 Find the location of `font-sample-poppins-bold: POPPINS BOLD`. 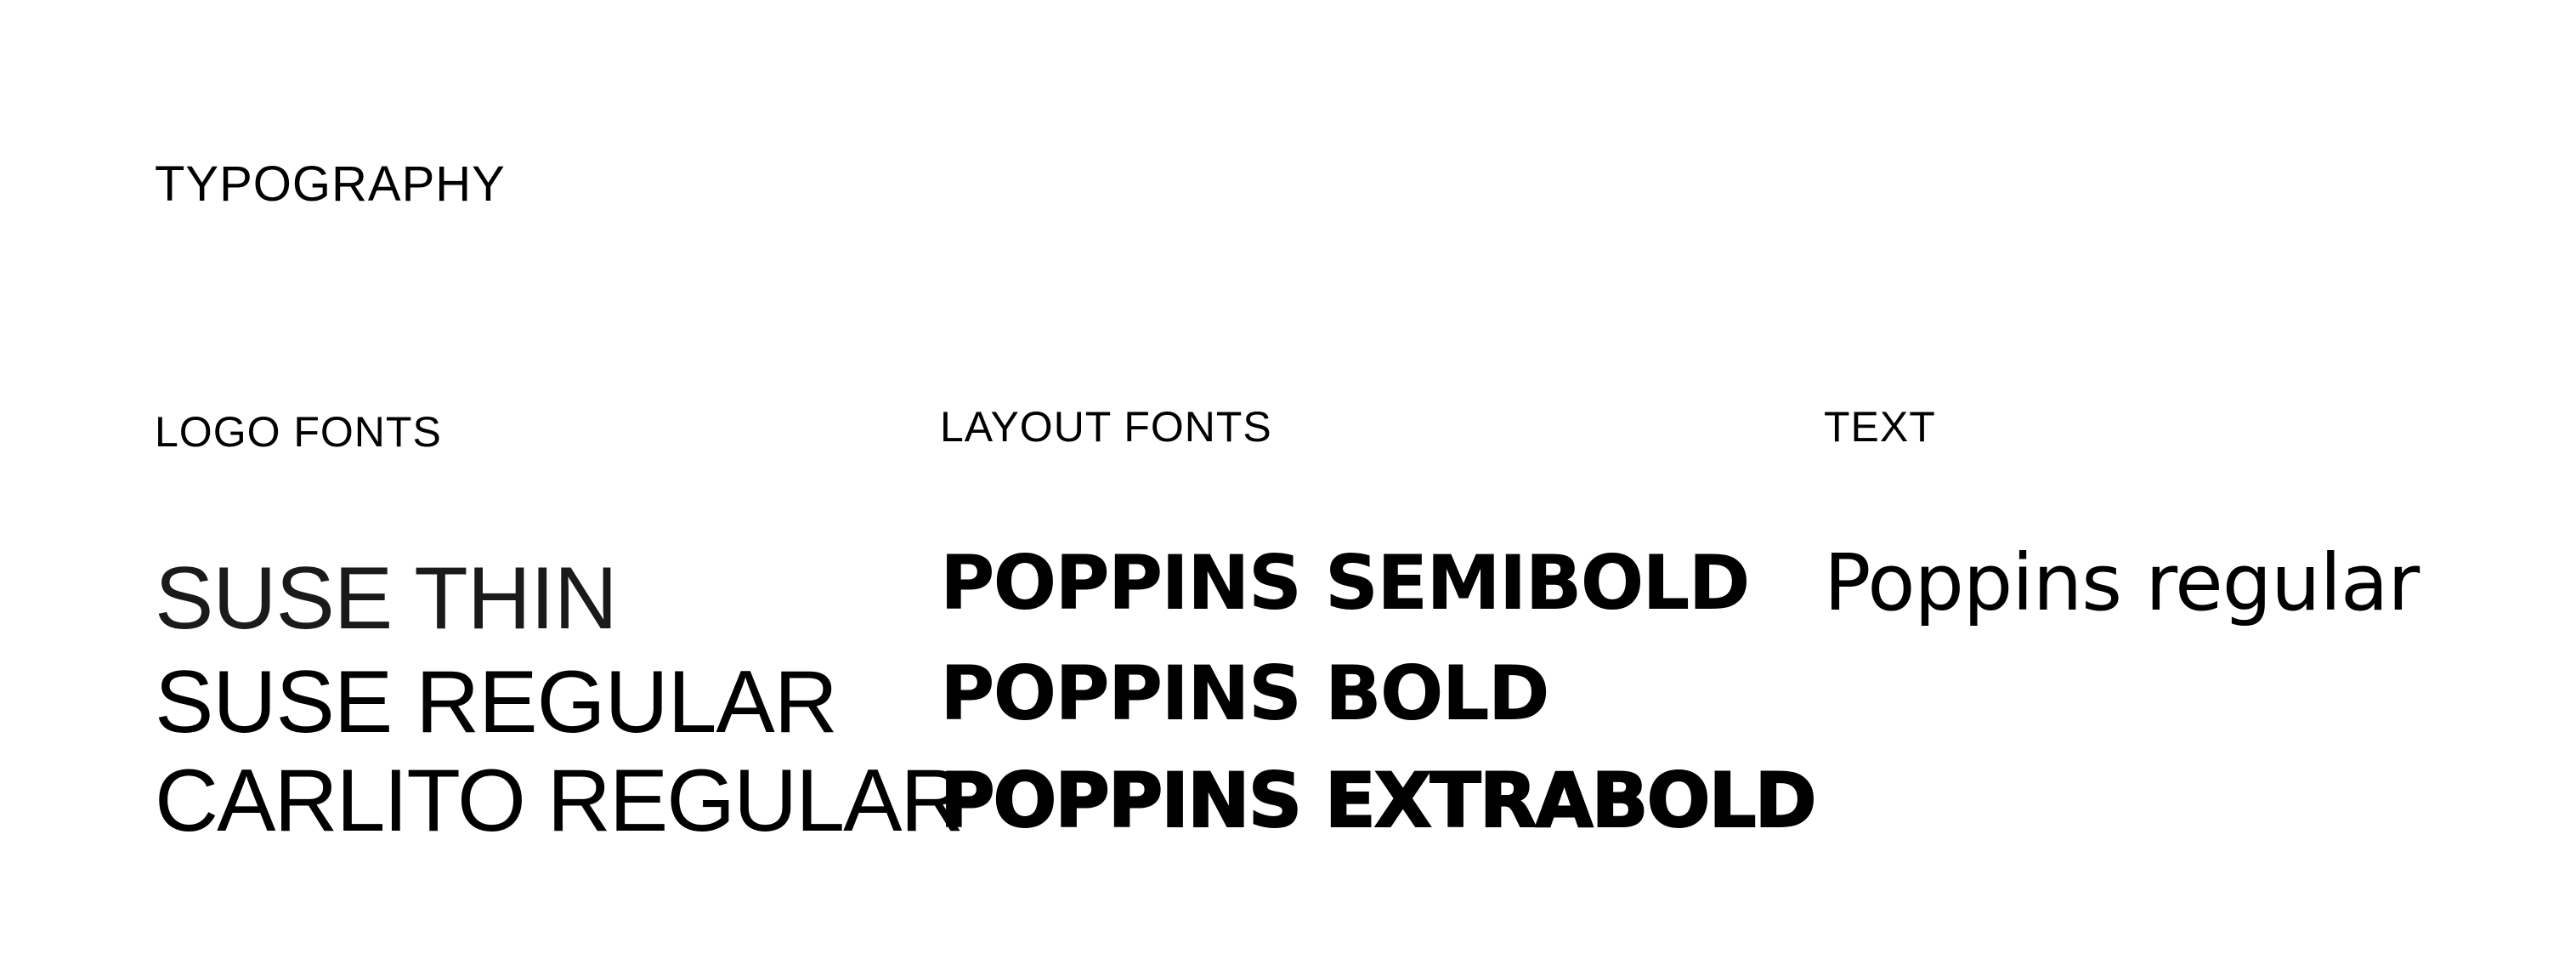

font-sample-poppins-bold: POPPINS BOLD is located at coordinates (1245, 693).